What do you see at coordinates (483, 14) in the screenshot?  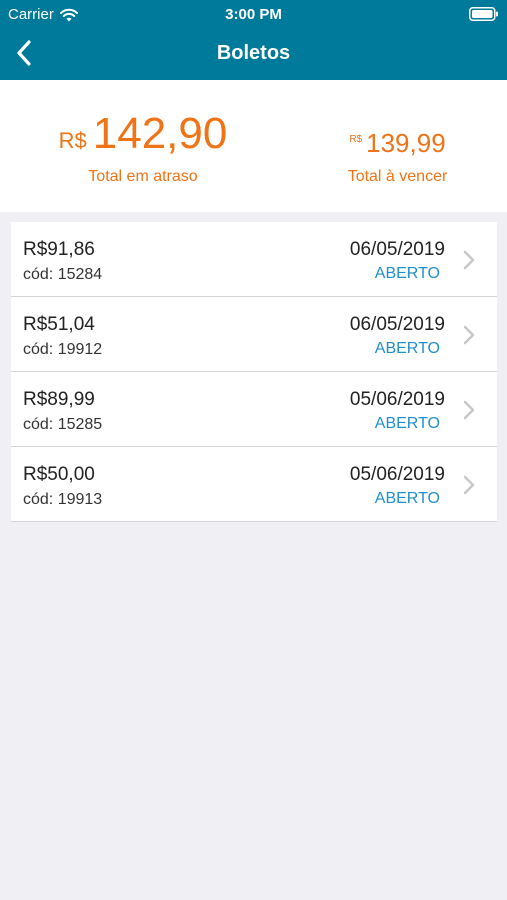 I see `battery-icon` at bounding box center [483, 14].